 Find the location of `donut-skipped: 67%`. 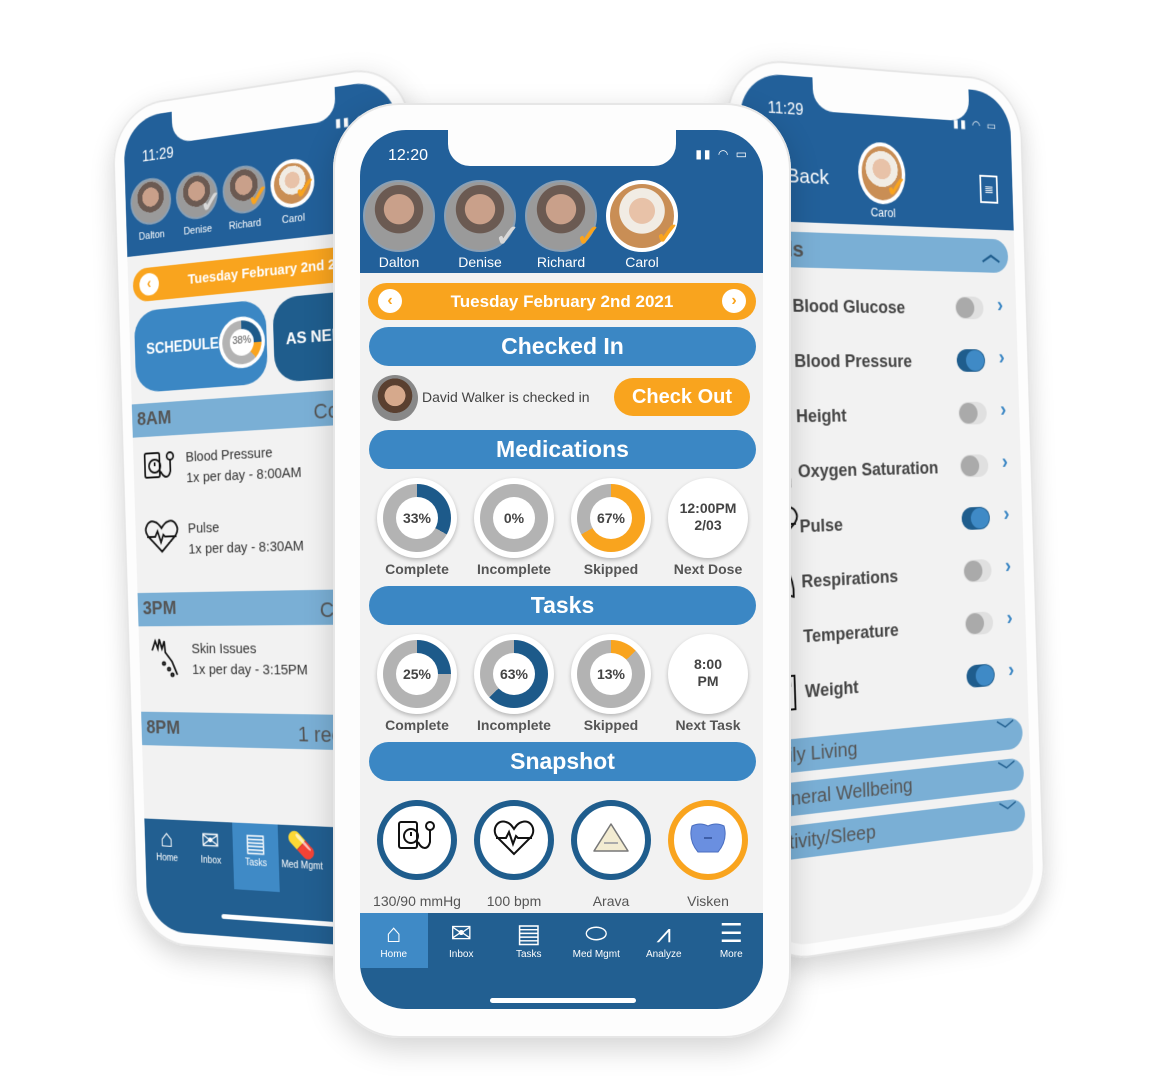

donut-skipped: 67% is located at coordinates (611, 518).